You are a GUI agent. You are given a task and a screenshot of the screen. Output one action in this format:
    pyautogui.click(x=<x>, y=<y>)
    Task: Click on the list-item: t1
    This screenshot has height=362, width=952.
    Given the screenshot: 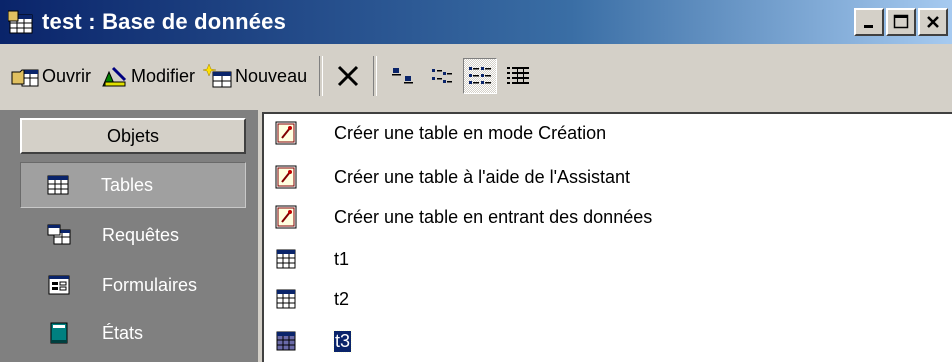 What is the action you would take?
    pyautogui.click(x=311, y=259)
    